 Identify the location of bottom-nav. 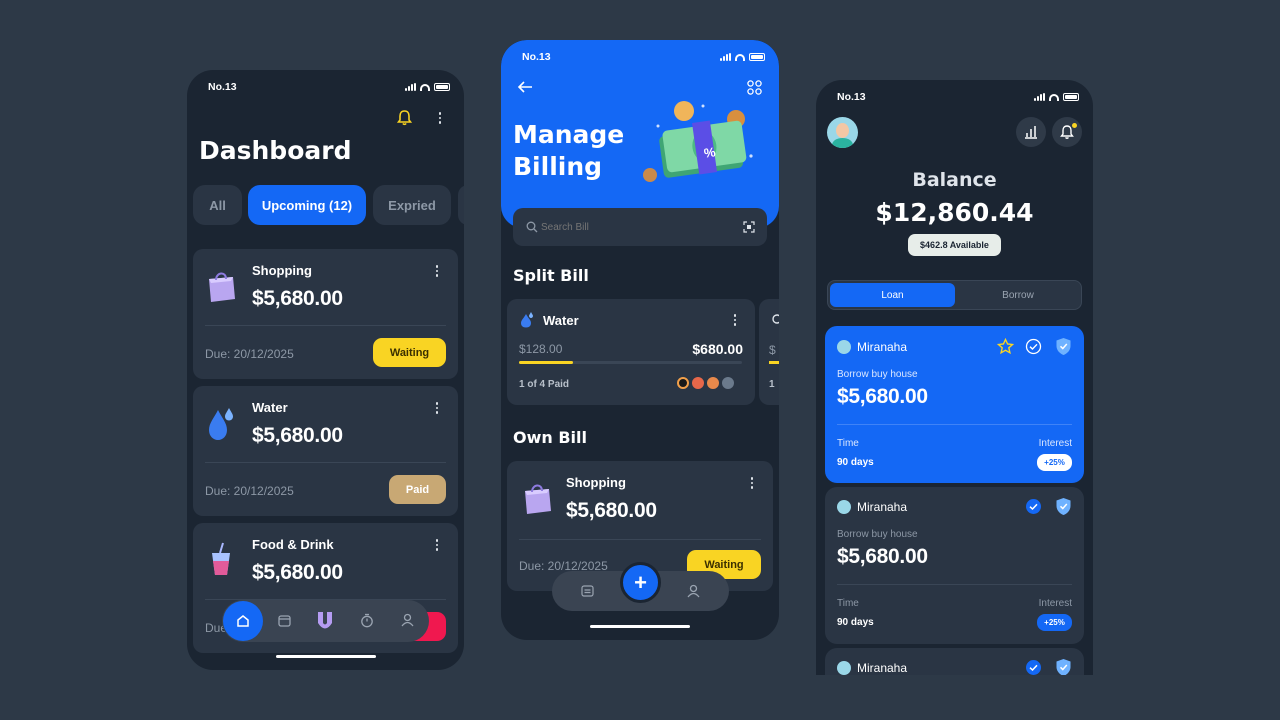
(325, 621).